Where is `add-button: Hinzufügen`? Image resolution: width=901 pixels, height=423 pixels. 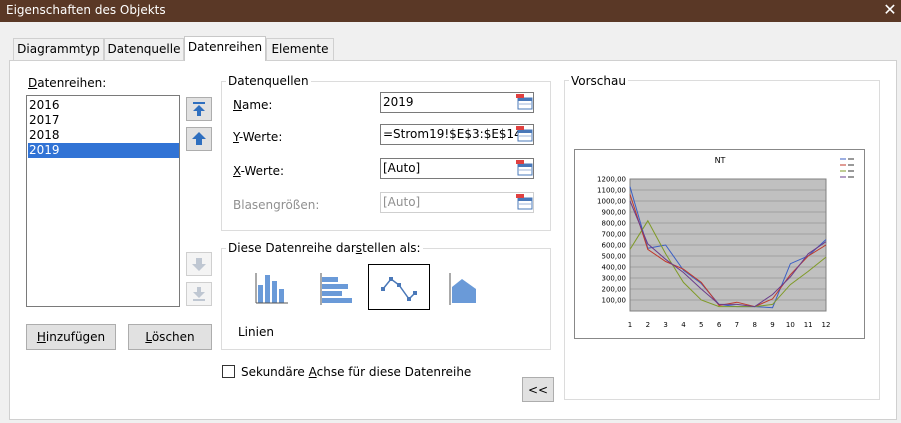 add-button: Hinzufügen is located at coordinates (71, 337).